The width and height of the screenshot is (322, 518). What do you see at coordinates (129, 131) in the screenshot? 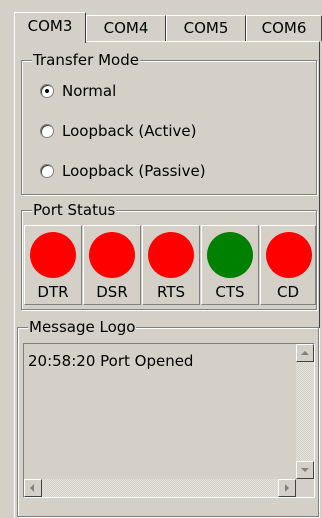
I see `radio-label: Loopback (Active)` at bounding box center [129, 131].